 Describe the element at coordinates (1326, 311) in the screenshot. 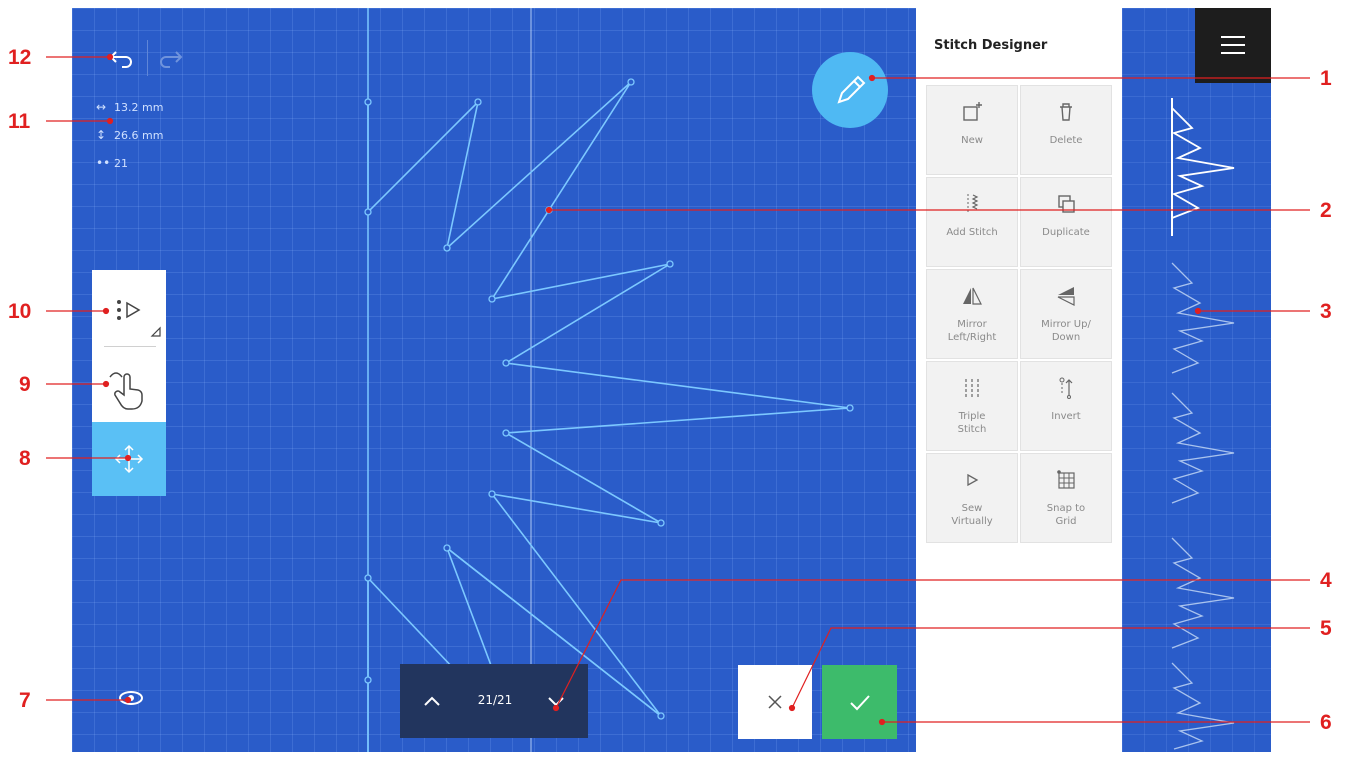

I see `callout-3: 3` at that location.